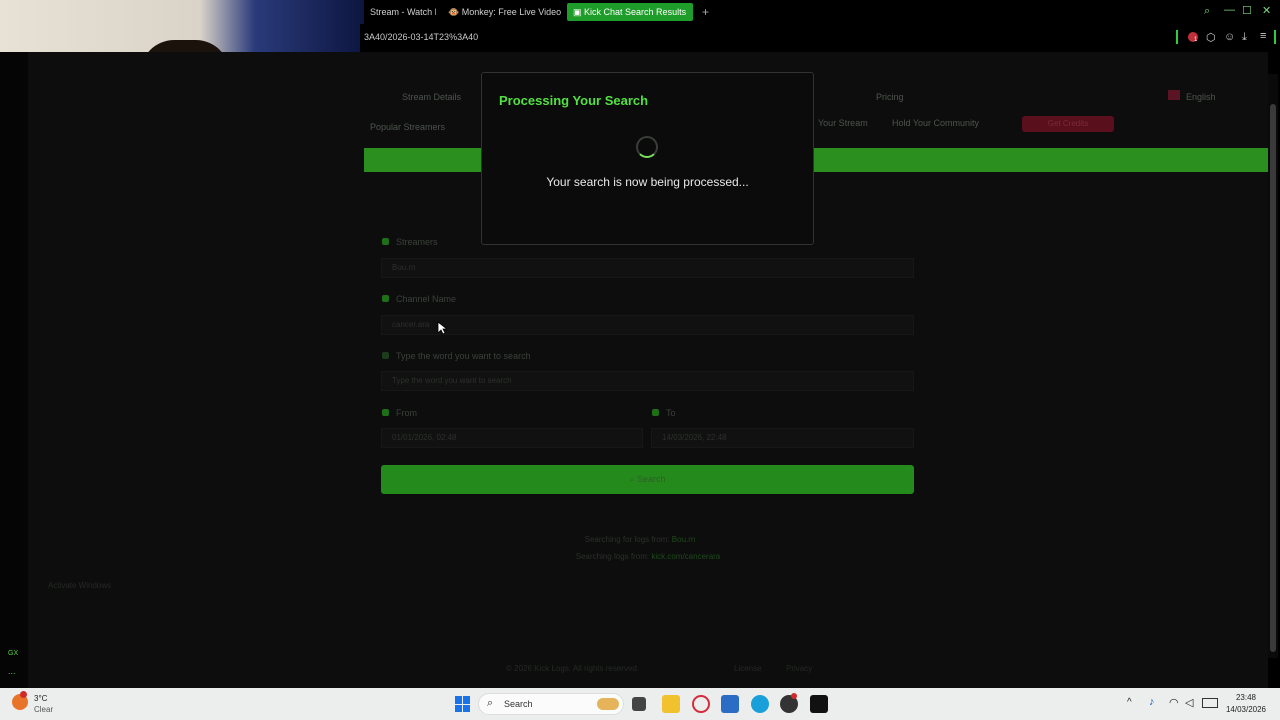 Image resolution: width=1280 pixels, height=720 pixels. Describe the element at coordinates (843, 123) in the screenshot. I see `nav-your-stream: Your Stream` at that location.